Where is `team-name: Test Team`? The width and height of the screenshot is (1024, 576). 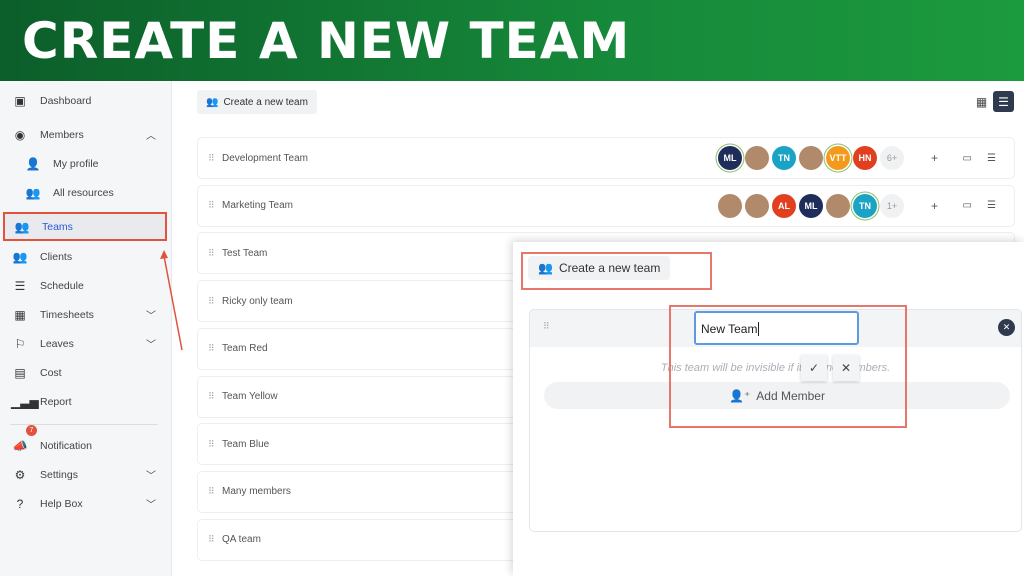 team-name: Test Team is located at coordinates (245, 253).